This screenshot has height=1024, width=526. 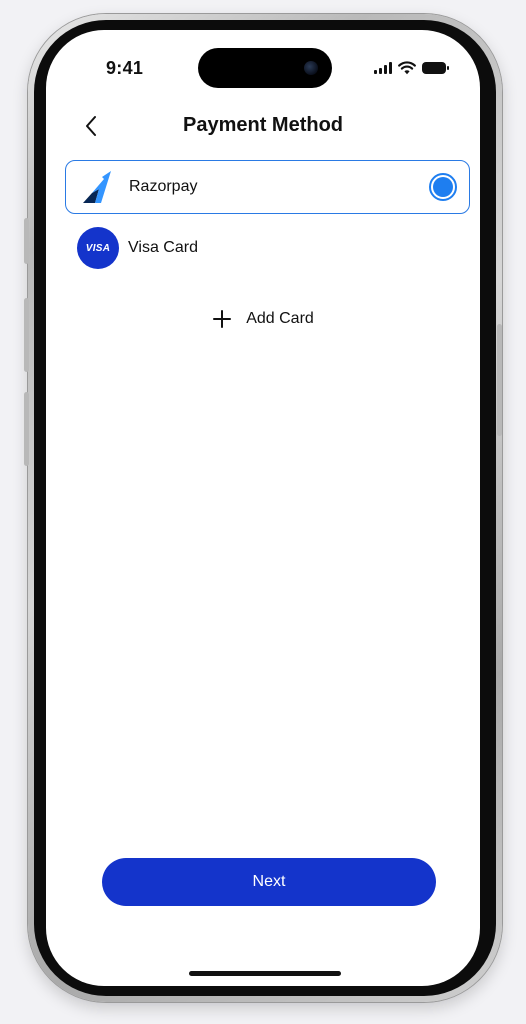 I want to click on razorpay-logo-icon, so click(x=97, y=187).